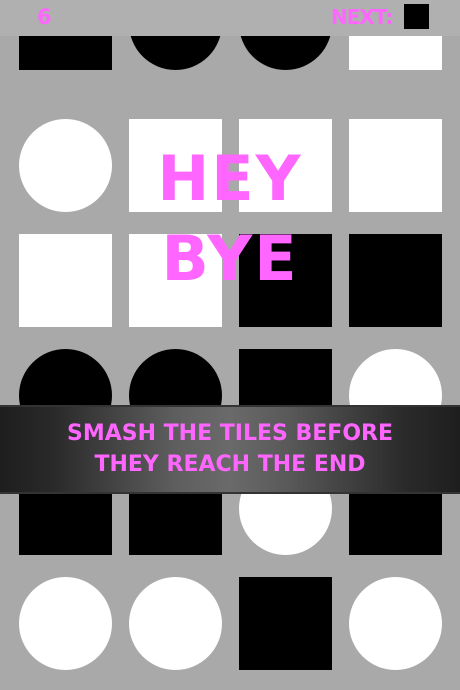 The height and width of the screenshot is (690, 460). What do you see at coordinates (230, 178) in the screenshot?
I see `overlay-title-hey: HEY` at bounding box center [230, 178].